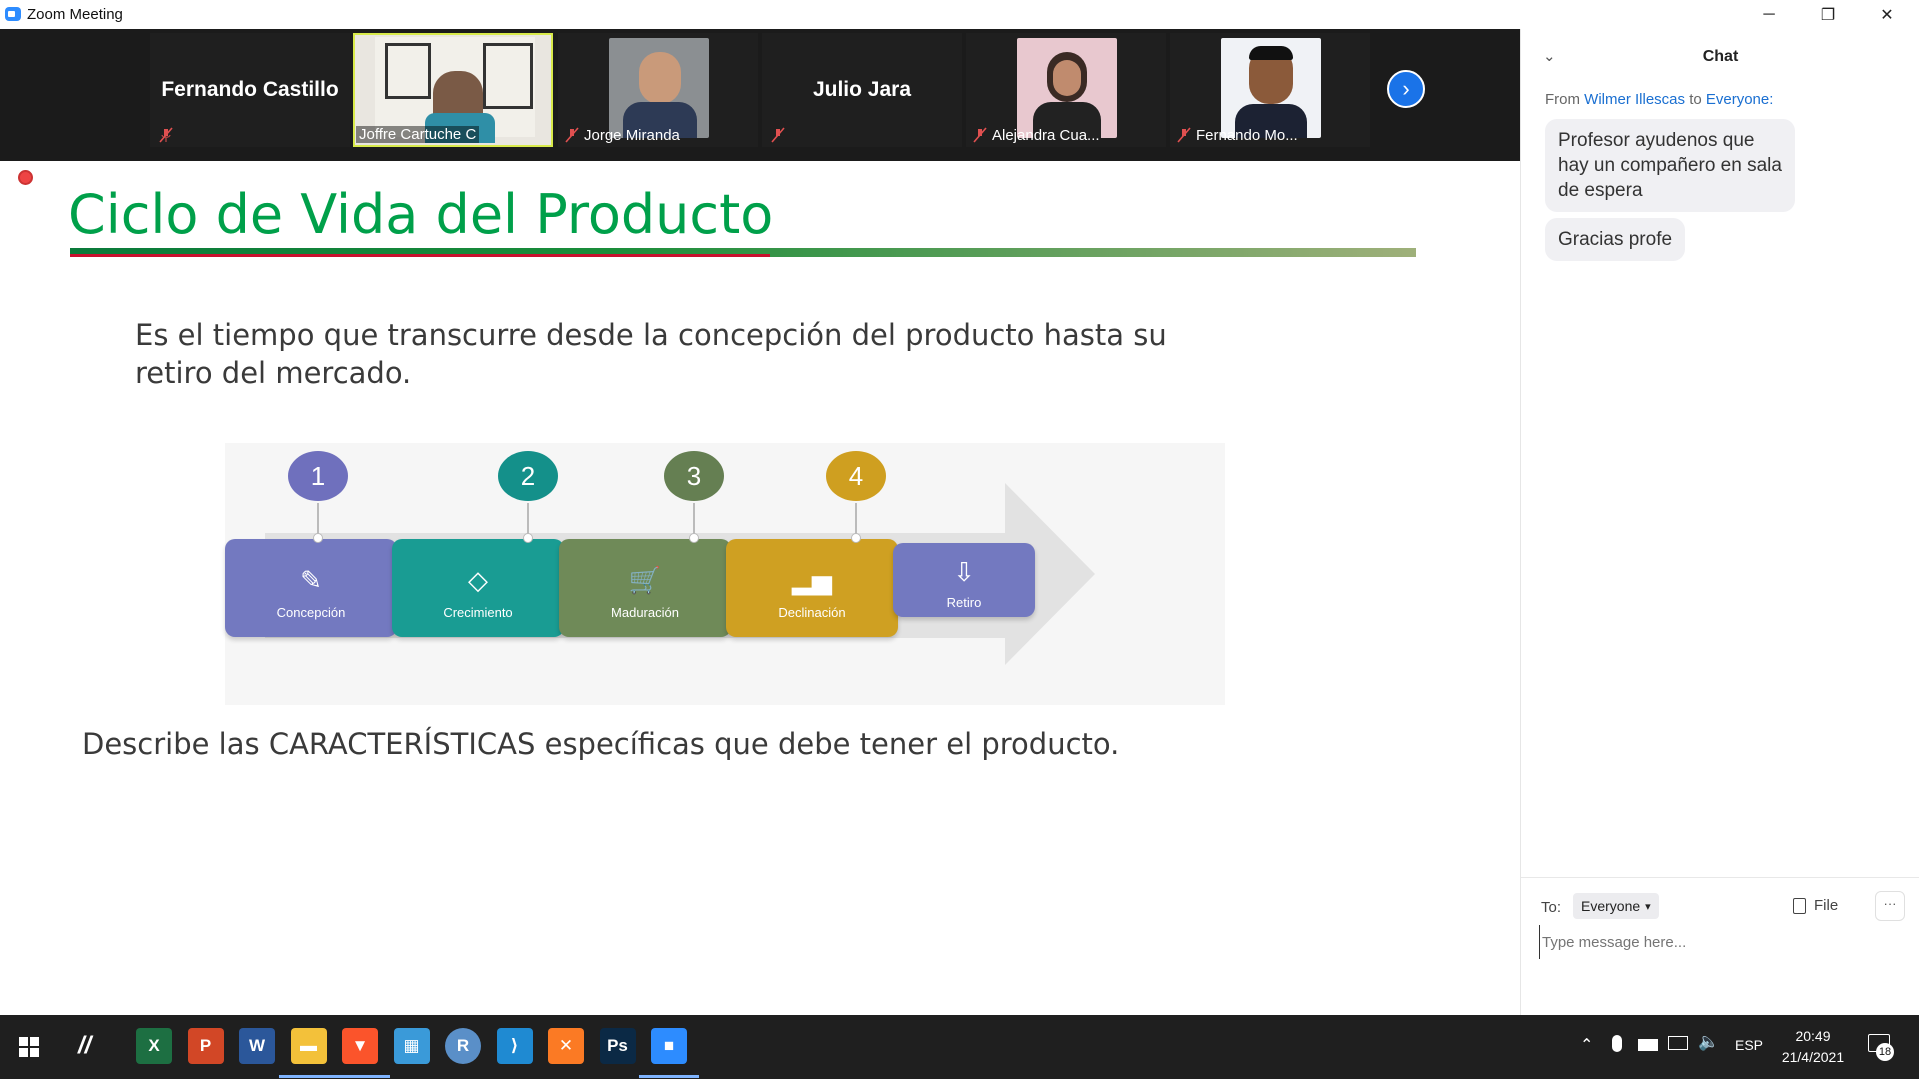 This screenshot has width=1919, height=1079. What do you see at coordinates (1890, 906) in the screenshot?
I see `more-options-button: ···` at bounding box center [1890, 906].